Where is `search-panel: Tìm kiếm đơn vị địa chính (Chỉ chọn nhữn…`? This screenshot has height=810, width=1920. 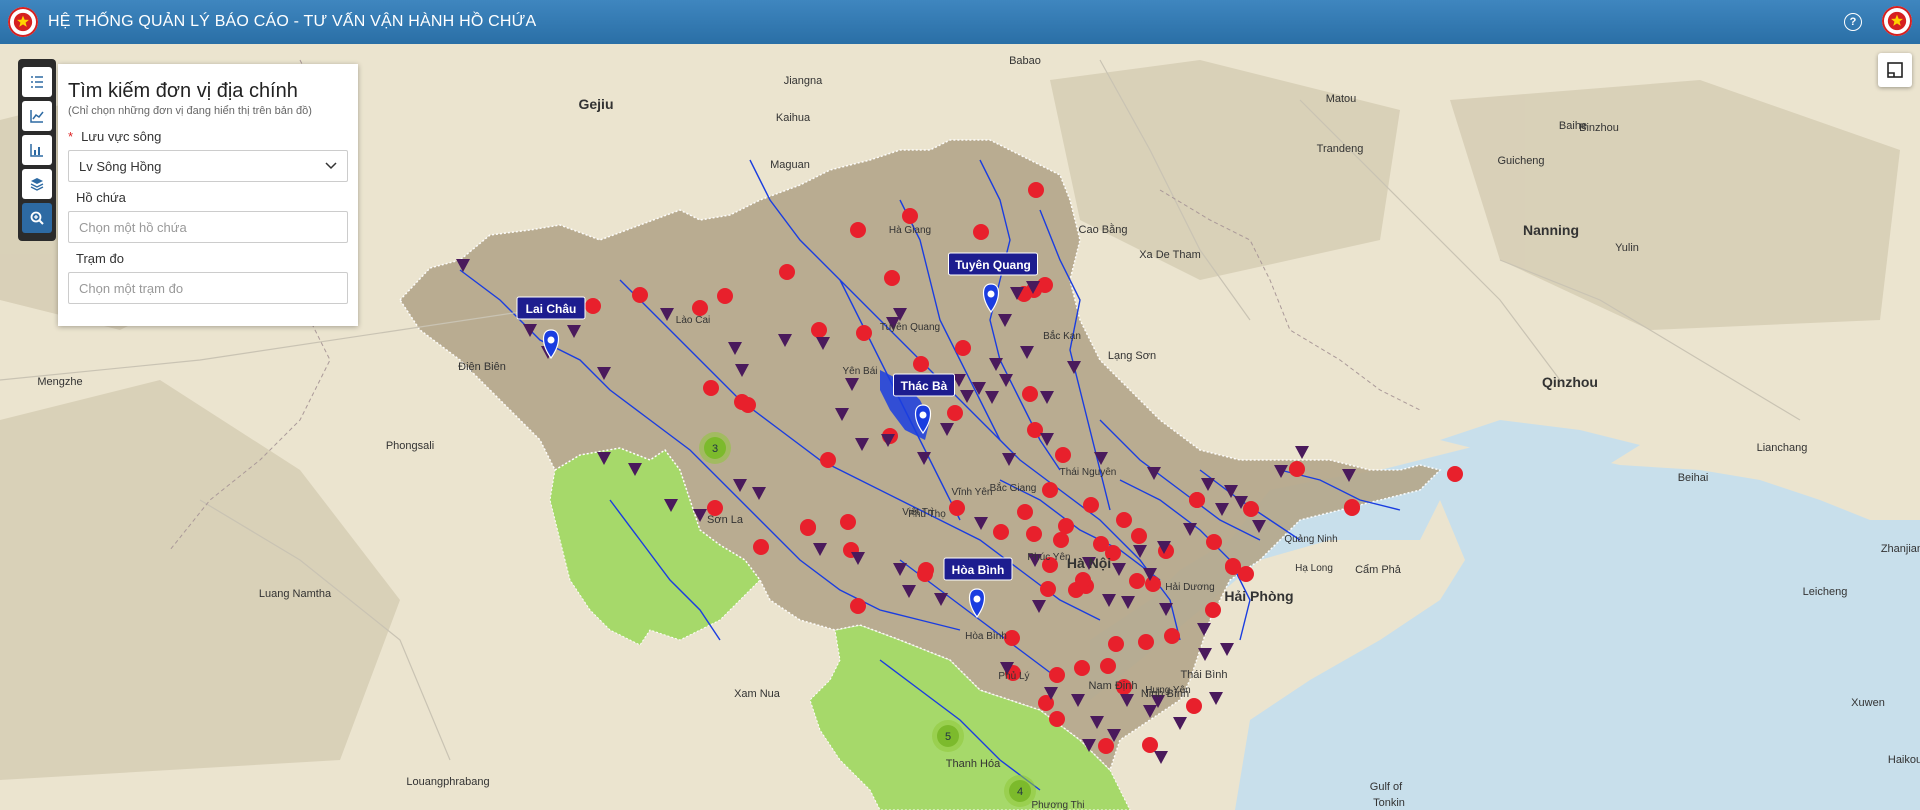
search-panel: Tìm kiếm đơn vị địa chính (Chỉ chọn nhữn… is located at coordinates (208, 195).